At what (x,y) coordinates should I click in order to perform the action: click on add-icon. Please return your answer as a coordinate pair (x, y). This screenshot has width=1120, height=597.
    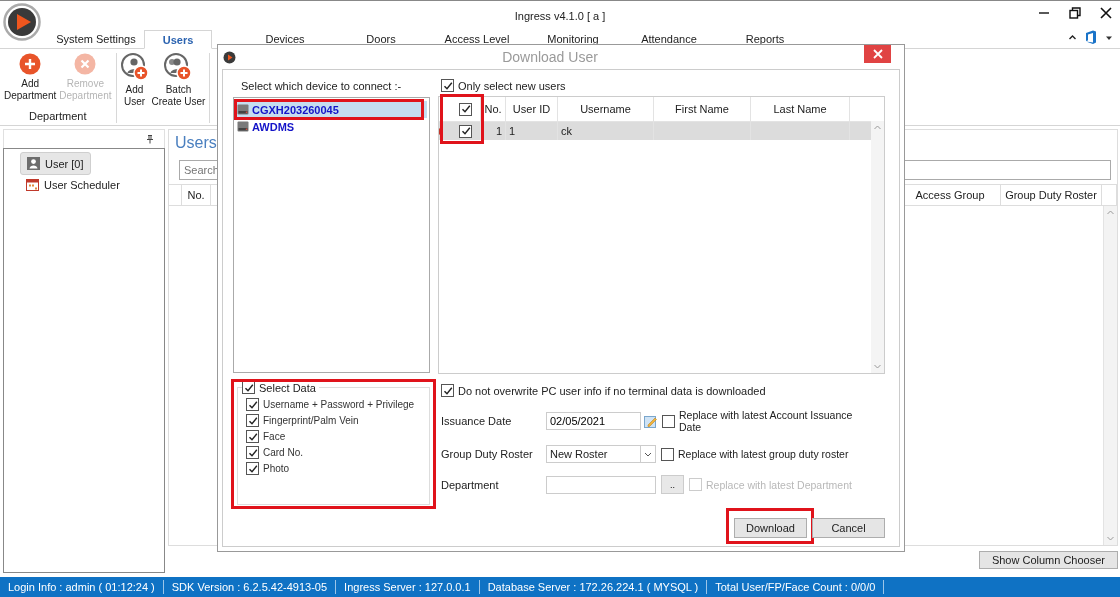
    Looking at the image, I should click on (30, 64).